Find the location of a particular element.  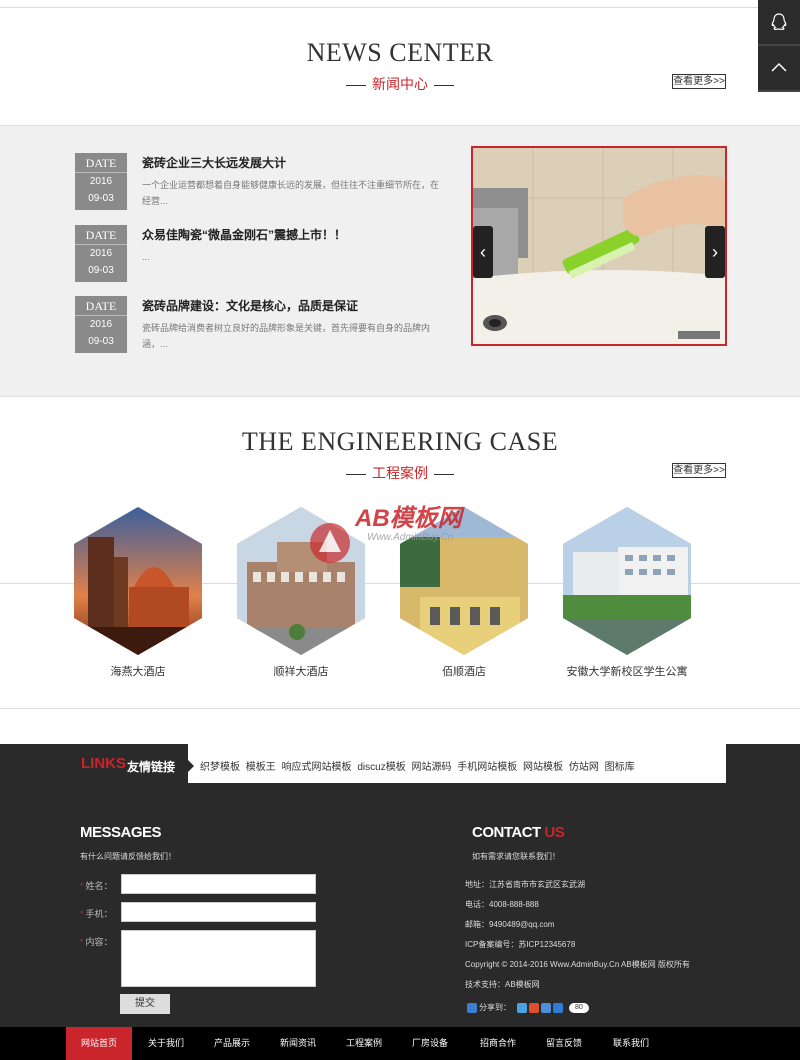

content-textarea is located at coordinates (218, 958).